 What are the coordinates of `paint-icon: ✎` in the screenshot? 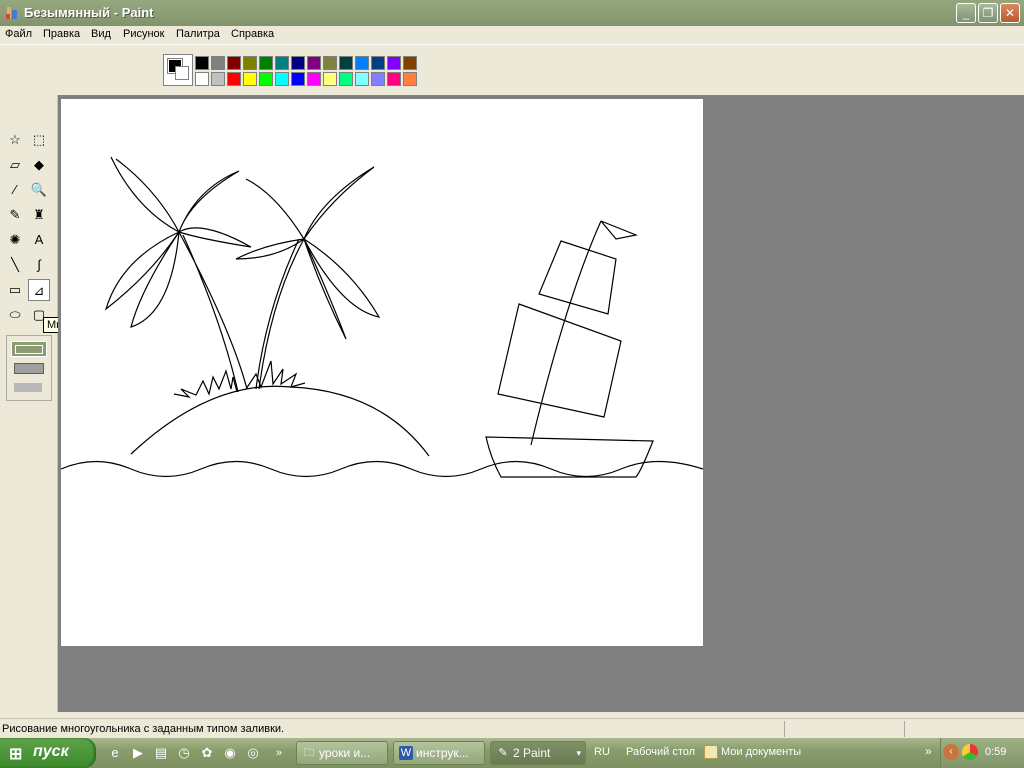 It's located at (503, 753).